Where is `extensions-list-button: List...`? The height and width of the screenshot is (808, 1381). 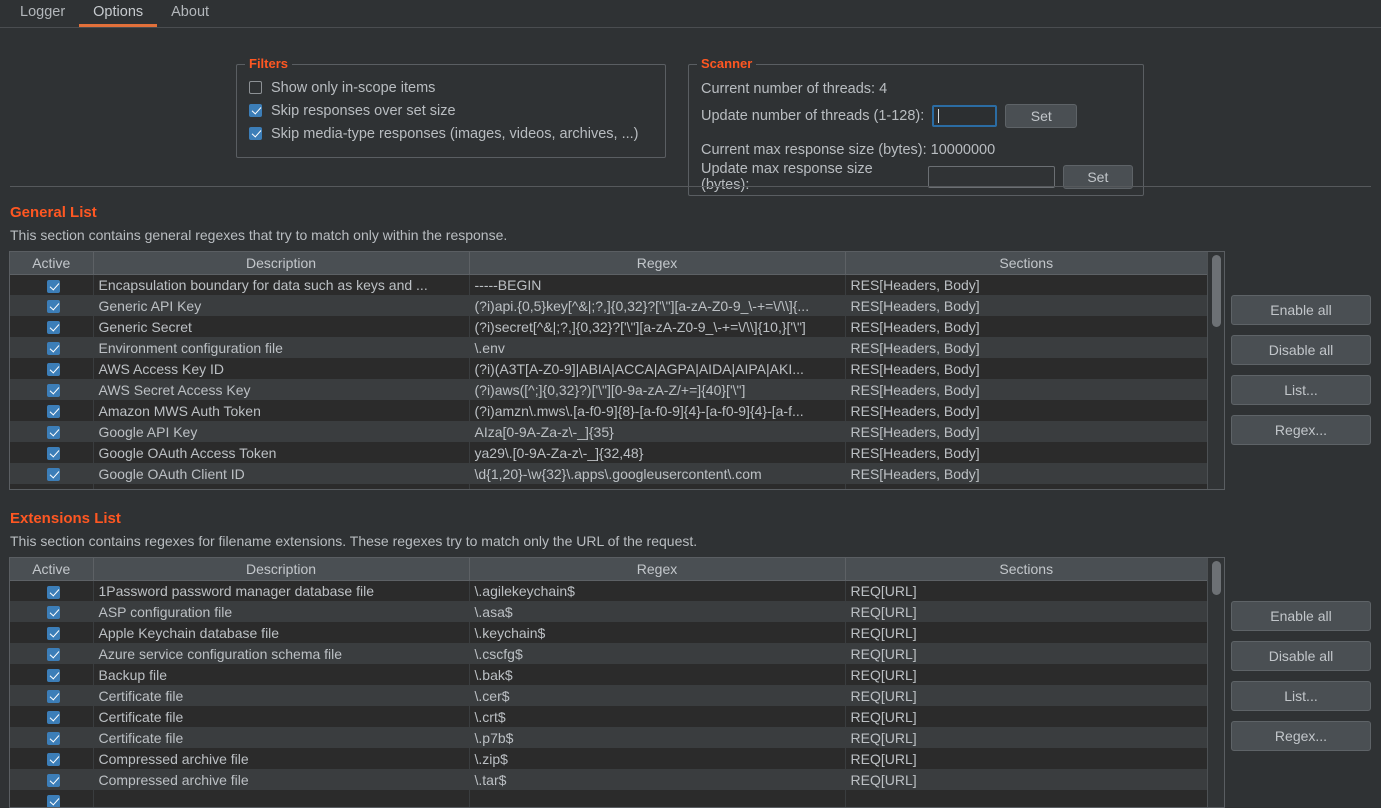
extensions-list-button: List... is located at coordinates (1301, 696).